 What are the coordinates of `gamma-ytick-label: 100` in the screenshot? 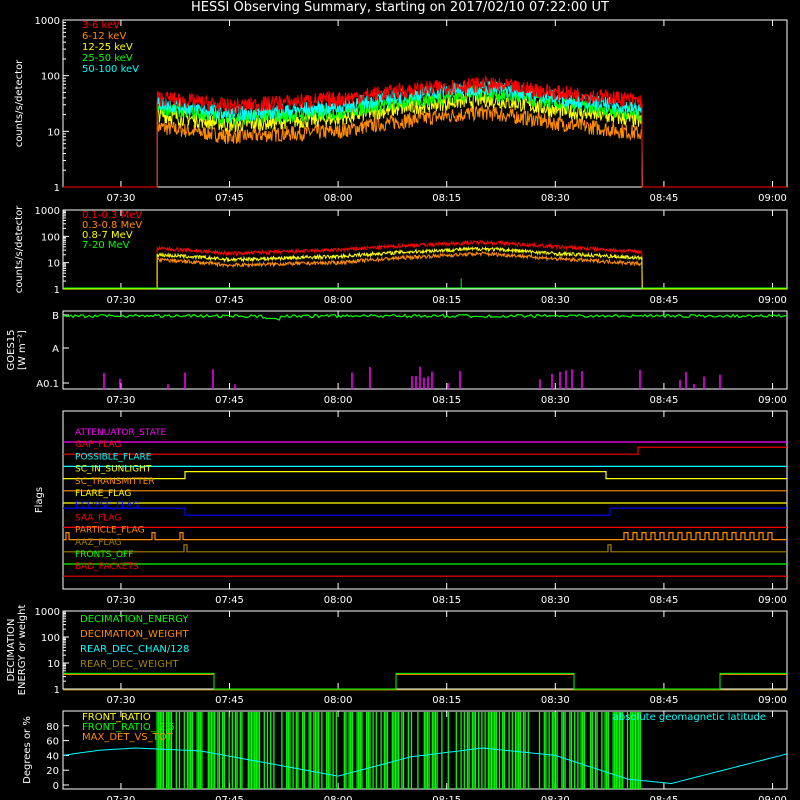 It's located at (50, 237).